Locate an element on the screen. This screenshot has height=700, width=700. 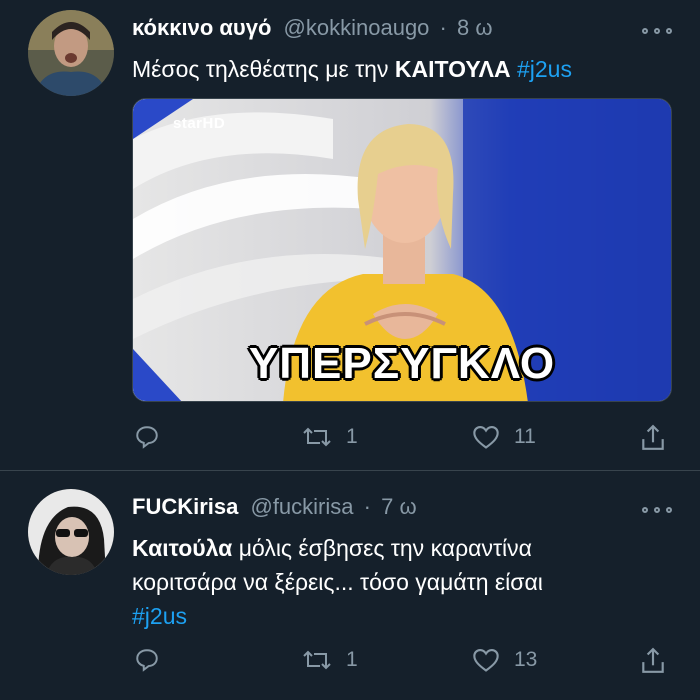
tweet-actions: 1 11 is located at coordinates (350, 439).